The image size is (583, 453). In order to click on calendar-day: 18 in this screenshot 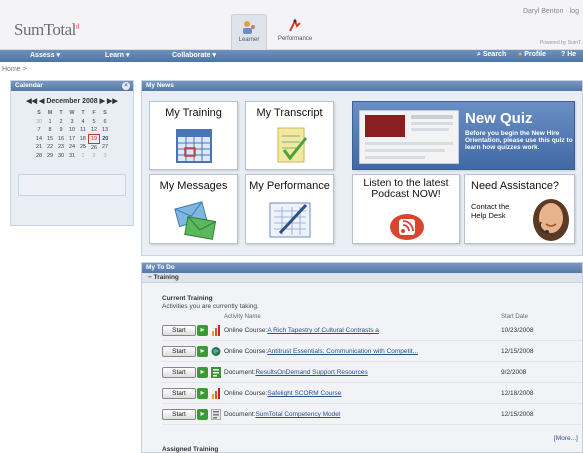, I will do `click(83, 139)`.